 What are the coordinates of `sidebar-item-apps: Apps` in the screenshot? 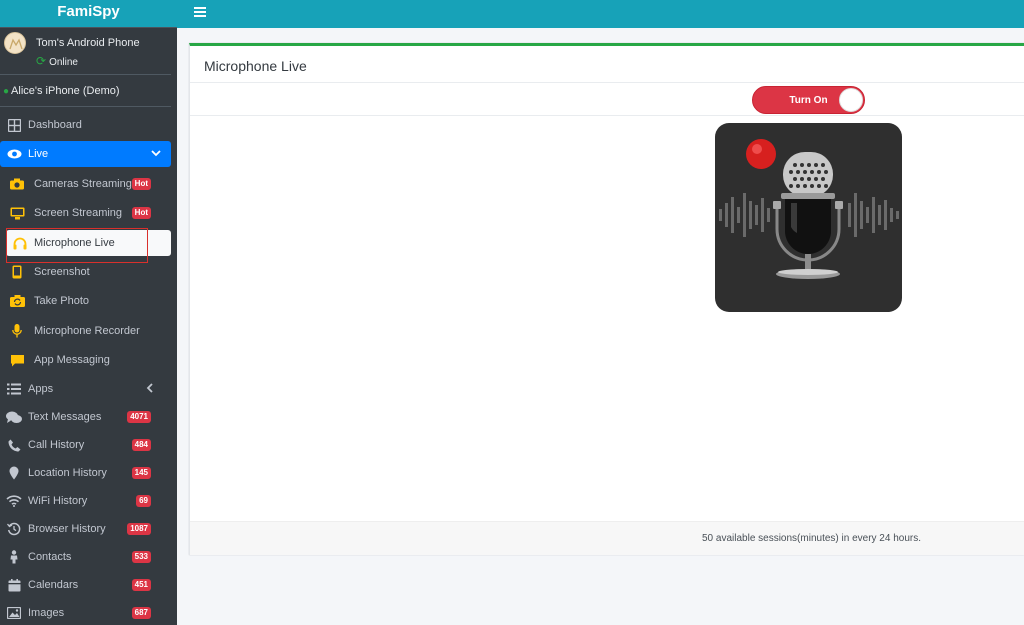 It's located at (85, 389).